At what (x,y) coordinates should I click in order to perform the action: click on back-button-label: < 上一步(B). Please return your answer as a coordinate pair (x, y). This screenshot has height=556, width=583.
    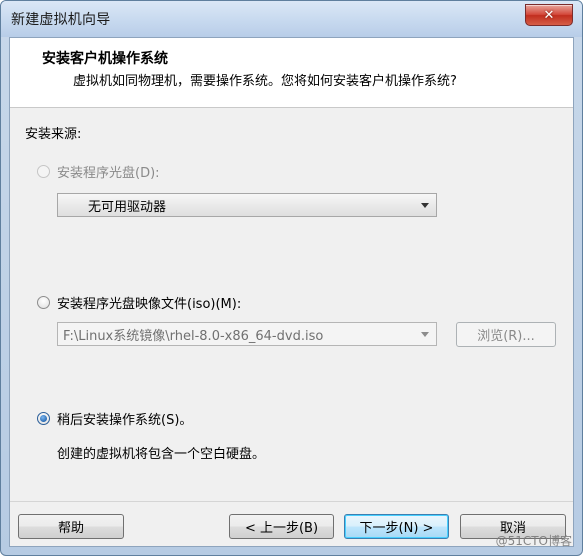
    Looking at the image, I should click on (281, 528).